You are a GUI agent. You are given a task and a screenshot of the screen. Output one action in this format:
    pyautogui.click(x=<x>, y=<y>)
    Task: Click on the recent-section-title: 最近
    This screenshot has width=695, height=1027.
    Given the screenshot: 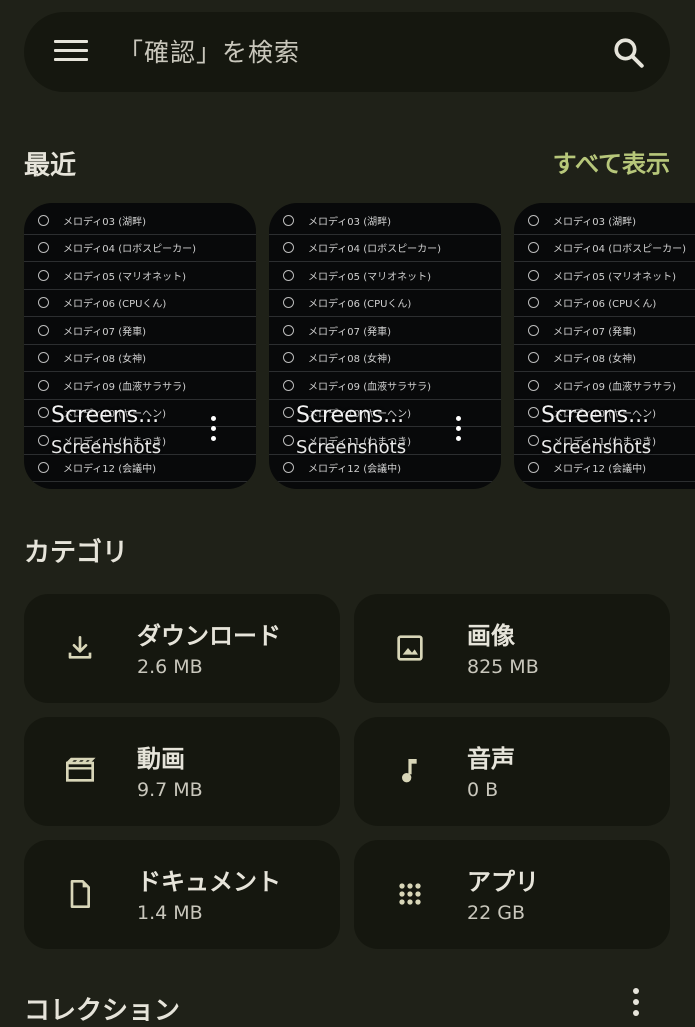 What is the action you would take?
    pyautogui.click(x=50, y=166)
    